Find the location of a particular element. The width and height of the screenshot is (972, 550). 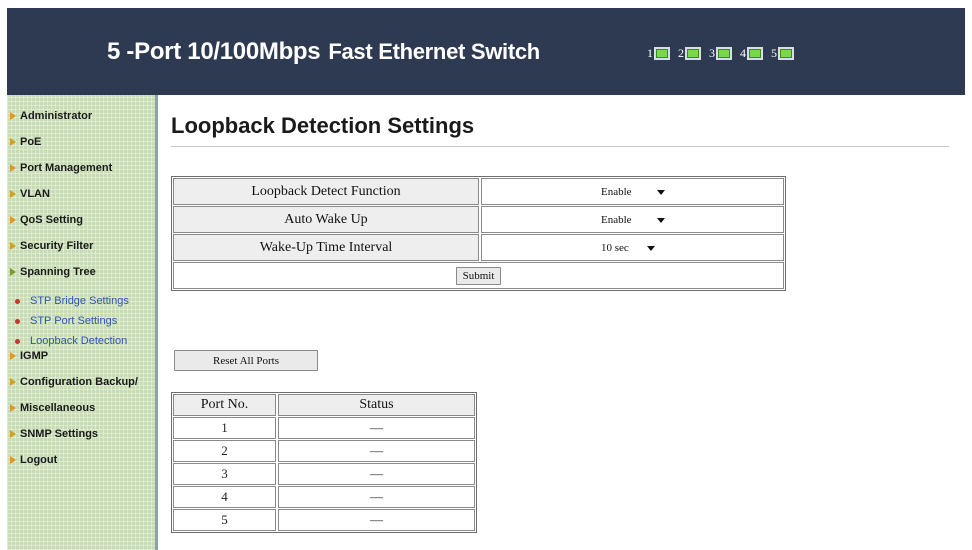

select-value: 10 sec is located at coordinates (615, 247).